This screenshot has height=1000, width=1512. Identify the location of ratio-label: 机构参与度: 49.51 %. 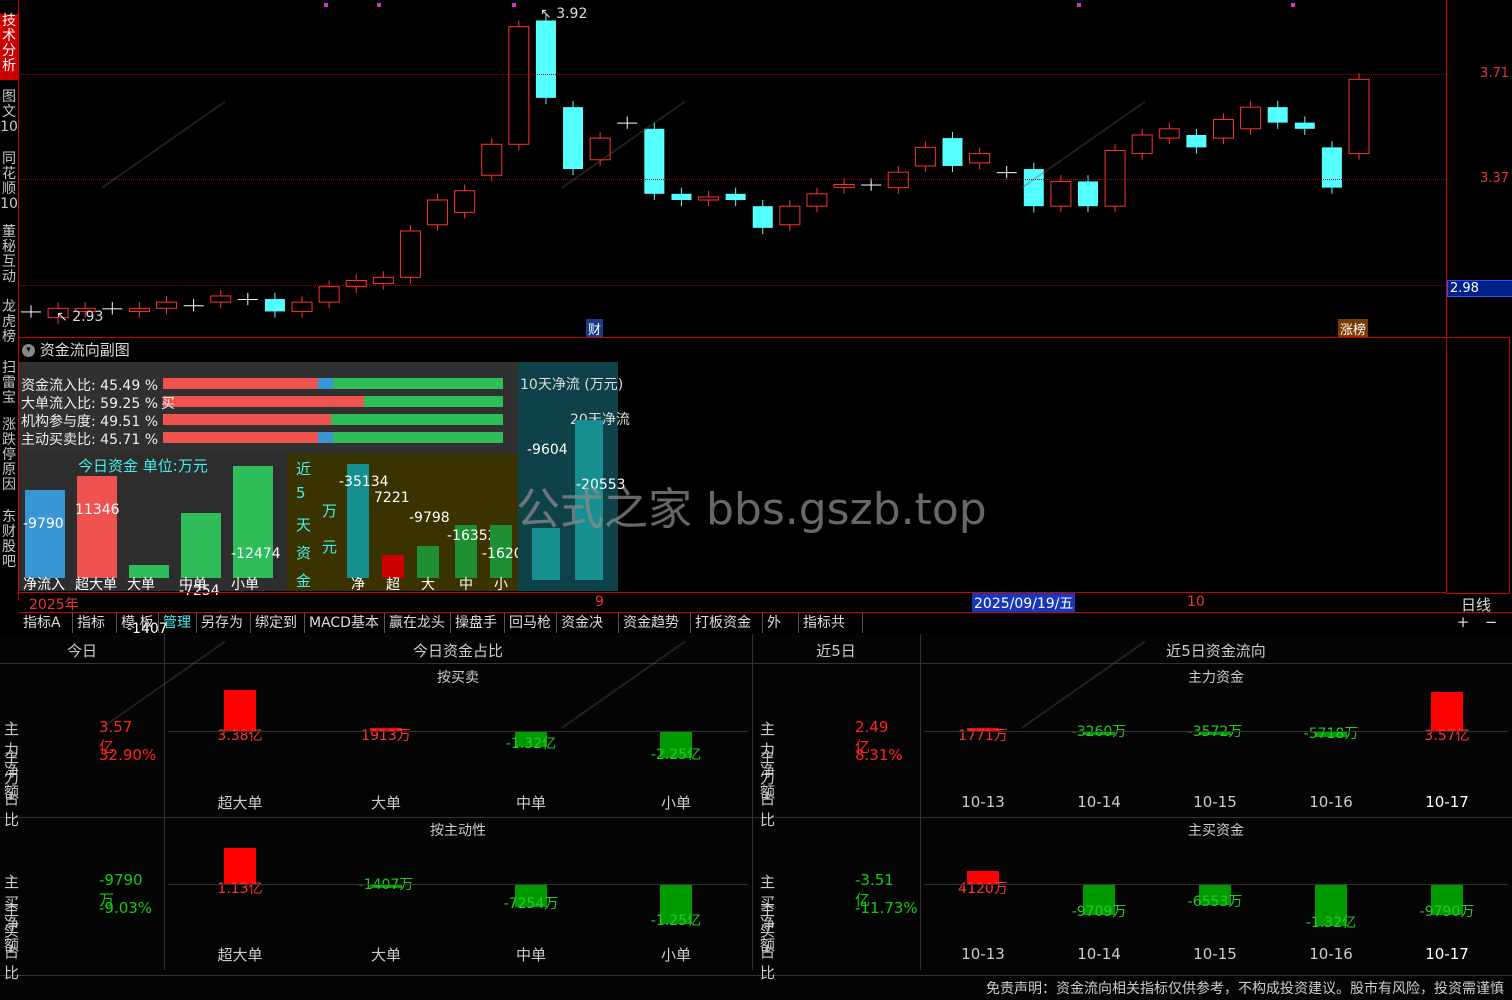
(89, 422).